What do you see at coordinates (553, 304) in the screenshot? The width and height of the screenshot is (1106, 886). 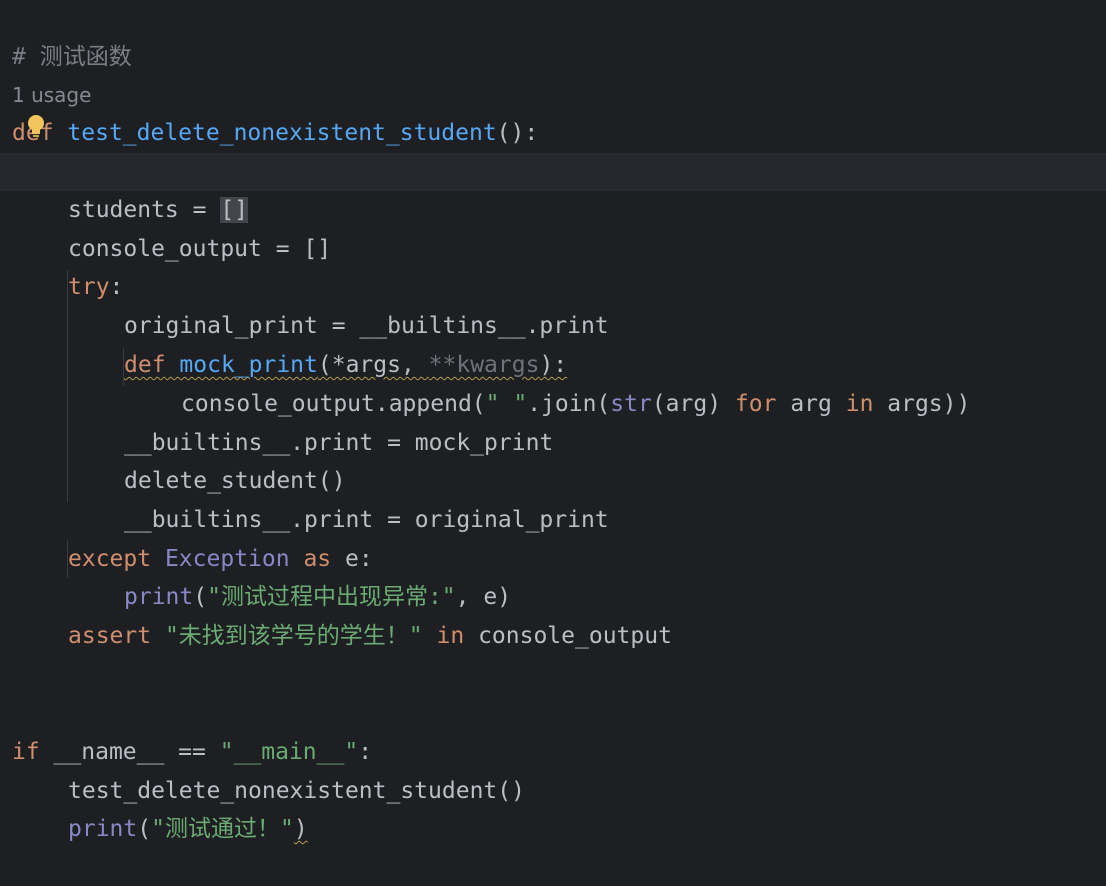 I see `code-line: original_print = __builtins__.print` at bounding box center [553, 304].